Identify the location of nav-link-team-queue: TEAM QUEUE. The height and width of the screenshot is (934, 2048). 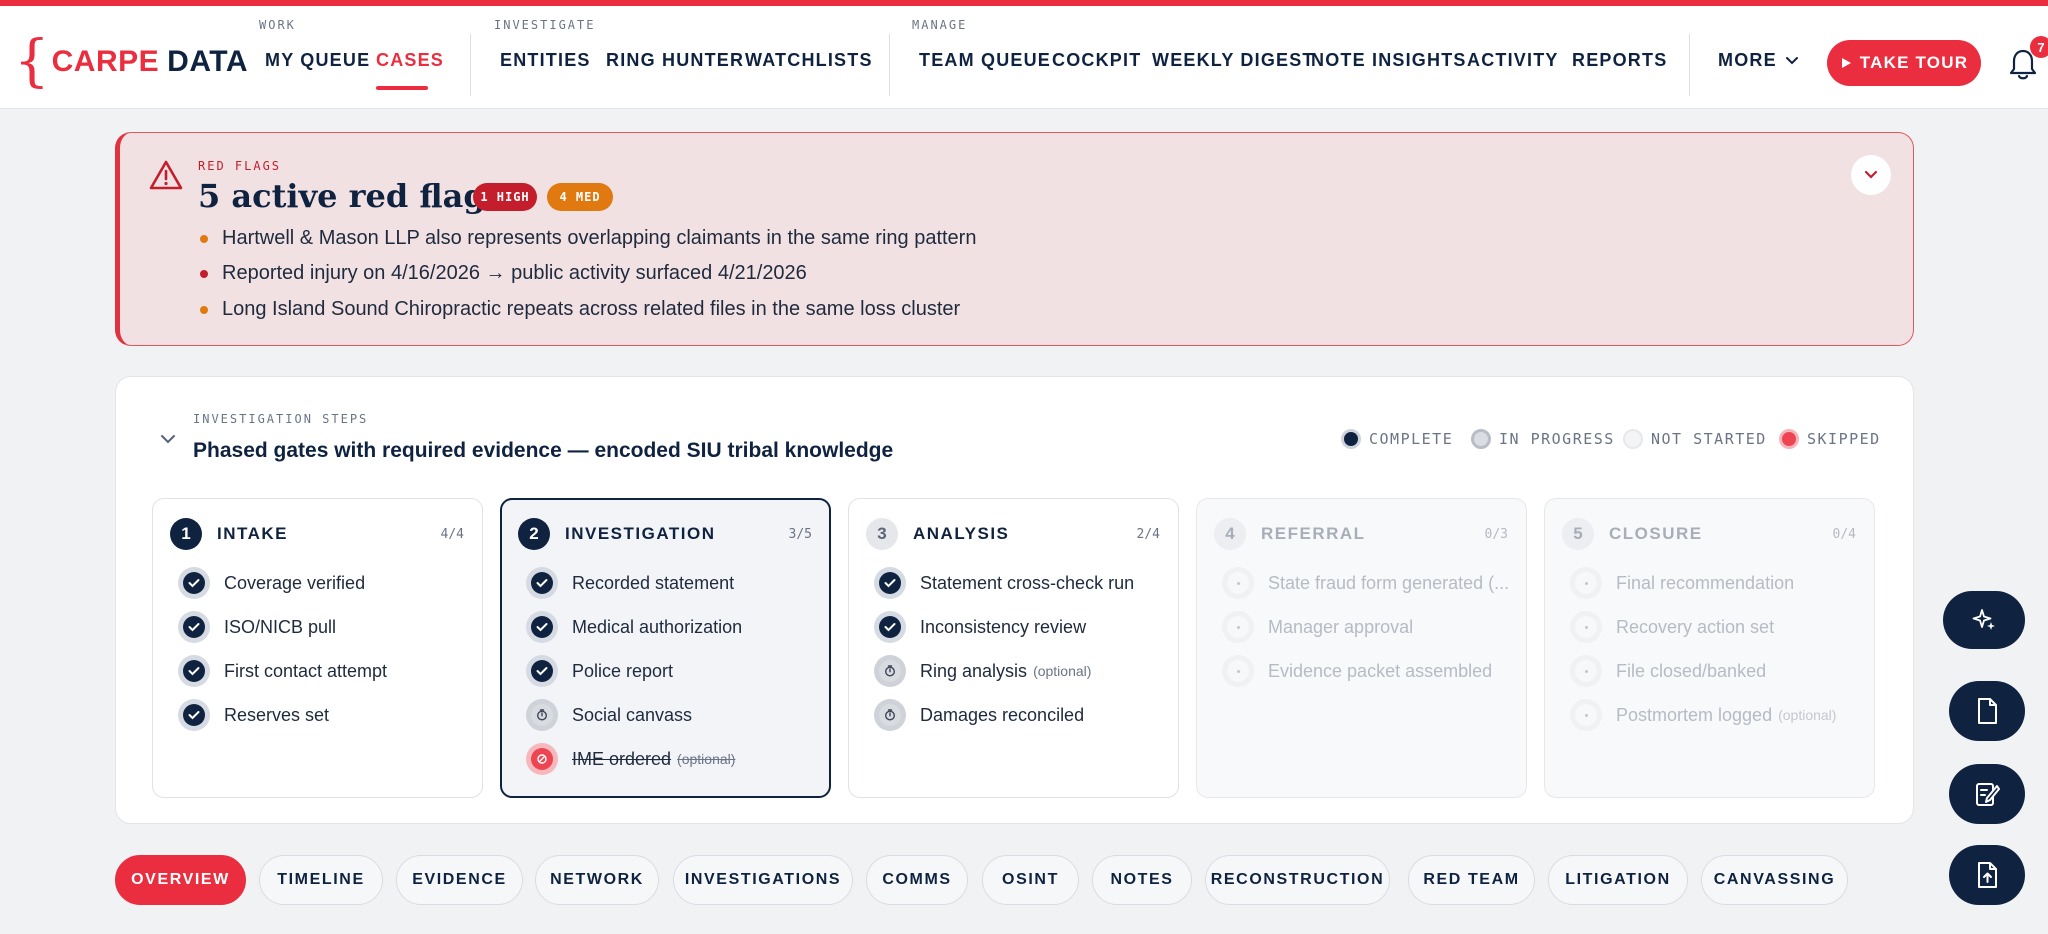
(985, 60).